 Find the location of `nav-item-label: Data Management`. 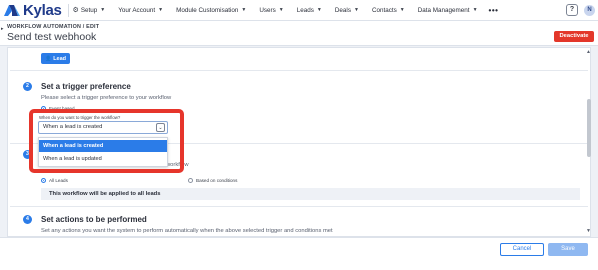

nav-item-label: Data Management is located at coordinates (443, 10).